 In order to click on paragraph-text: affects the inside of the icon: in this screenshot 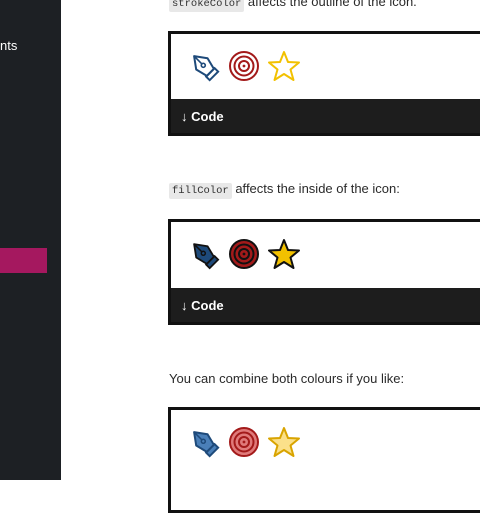, I will do `click(315, 188)`.